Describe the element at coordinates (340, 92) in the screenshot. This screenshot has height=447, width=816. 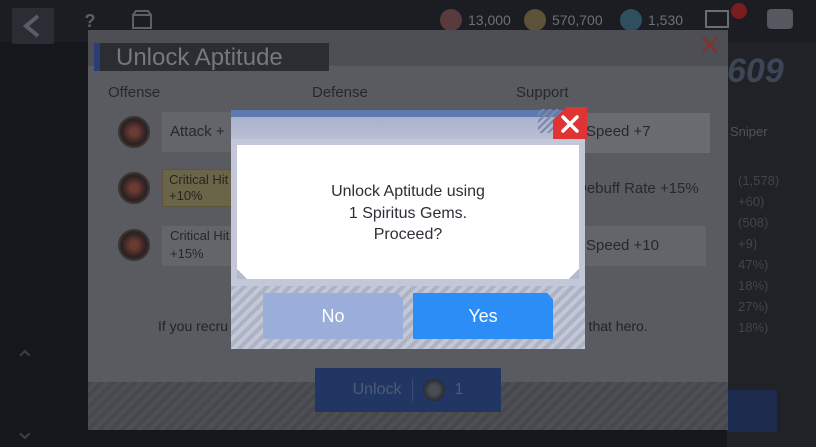
I see `column-defense: Defense` at that location.